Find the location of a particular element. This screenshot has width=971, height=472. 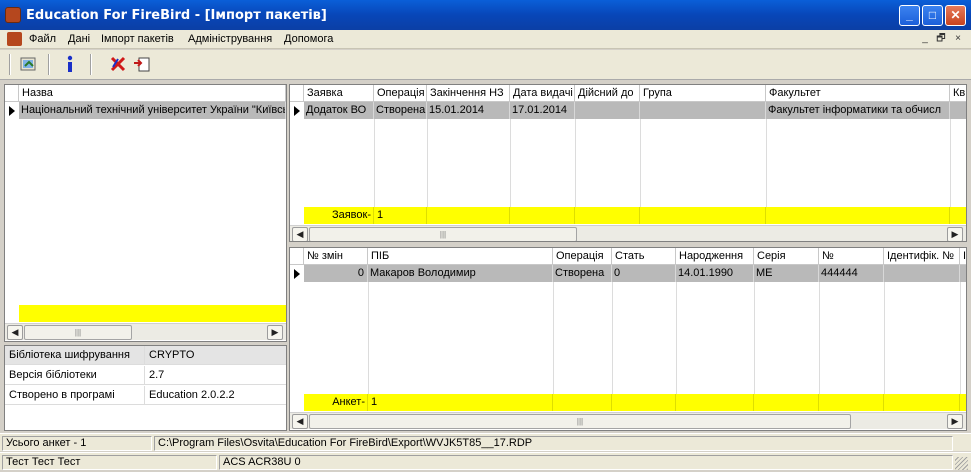

mdi-minimize-button: _ is located at coordinates (925, 39).